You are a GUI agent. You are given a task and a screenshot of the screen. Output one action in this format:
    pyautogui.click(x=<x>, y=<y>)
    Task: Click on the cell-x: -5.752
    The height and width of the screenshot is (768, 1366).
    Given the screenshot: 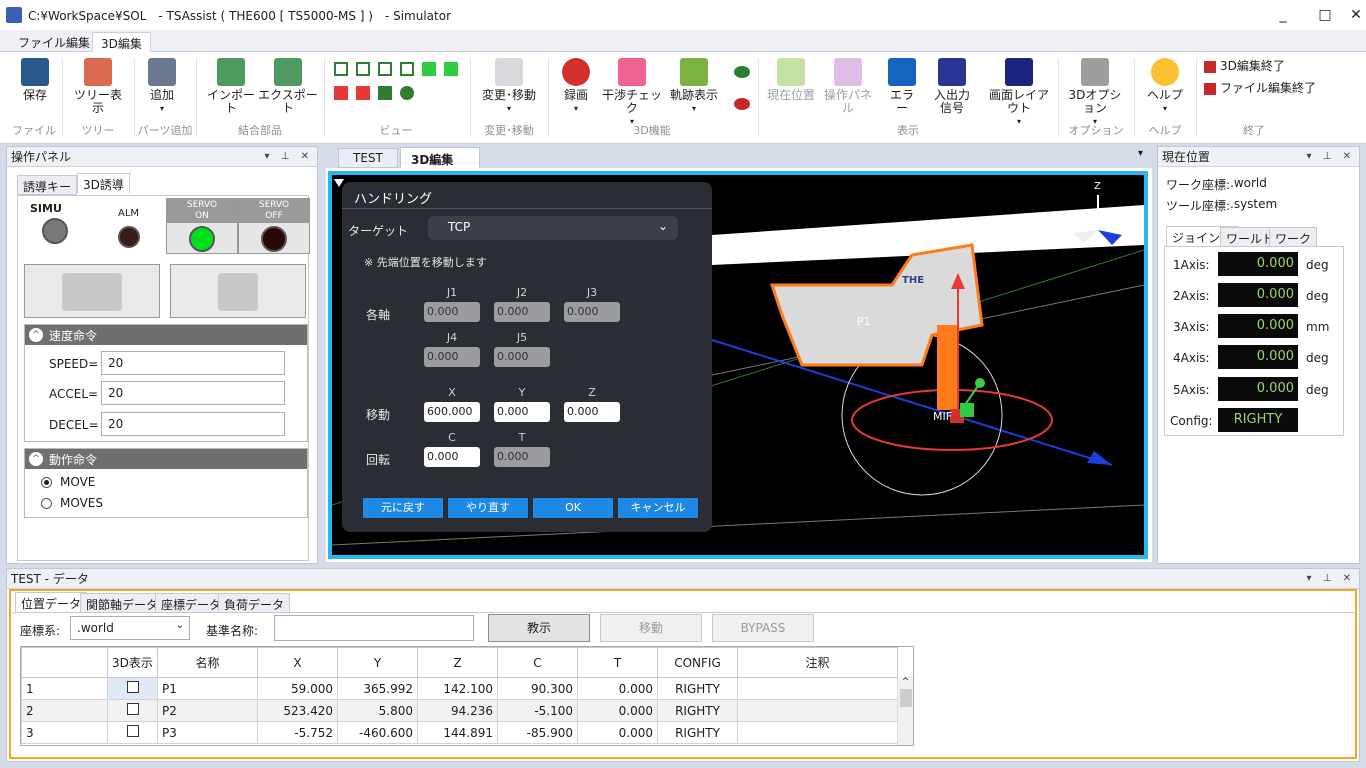 What is the action you would take?
    pyautogui.click(x=297, y=732)
    